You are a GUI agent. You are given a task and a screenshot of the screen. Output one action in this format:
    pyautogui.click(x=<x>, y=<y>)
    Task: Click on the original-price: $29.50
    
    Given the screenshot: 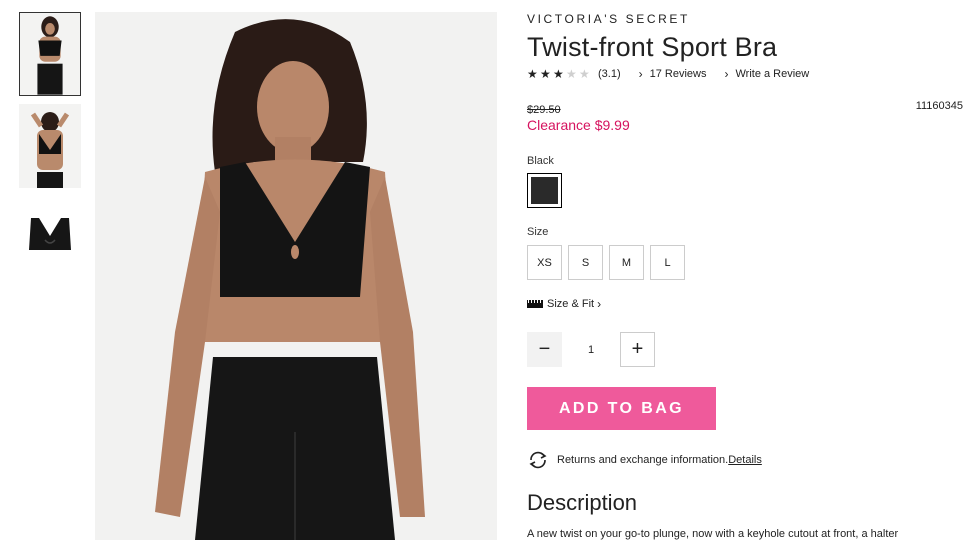 What is the action you would take?
    pyautogui.click(x=544, y=110)
    